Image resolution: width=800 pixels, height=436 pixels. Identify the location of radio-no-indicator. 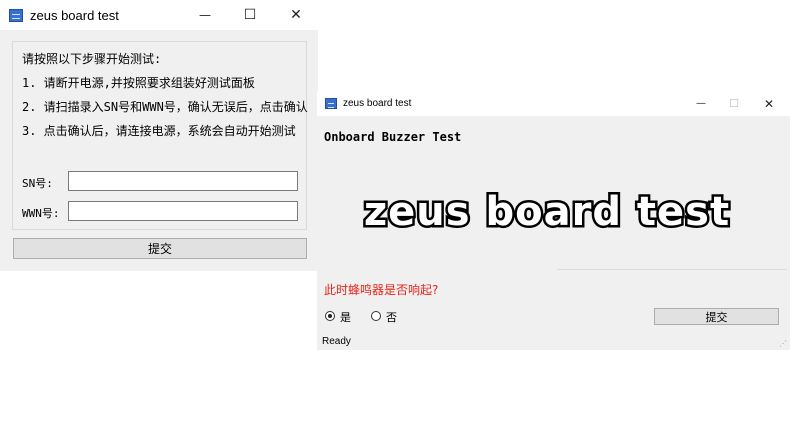
(376, 316).